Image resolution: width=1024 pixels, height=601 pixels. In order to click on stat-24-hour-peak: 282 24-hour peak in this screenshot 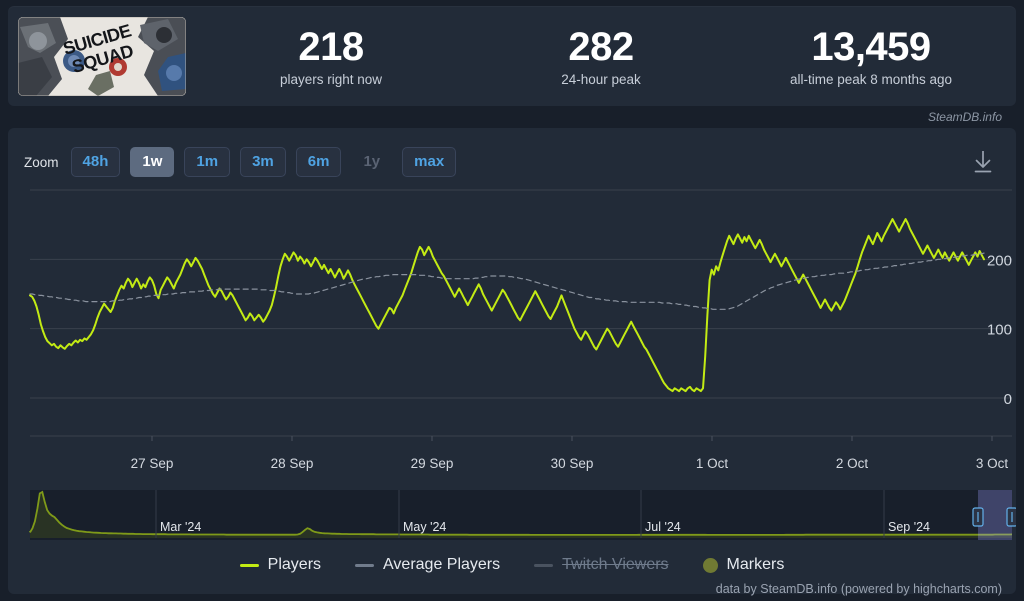, I will do `click(601, 56)`.